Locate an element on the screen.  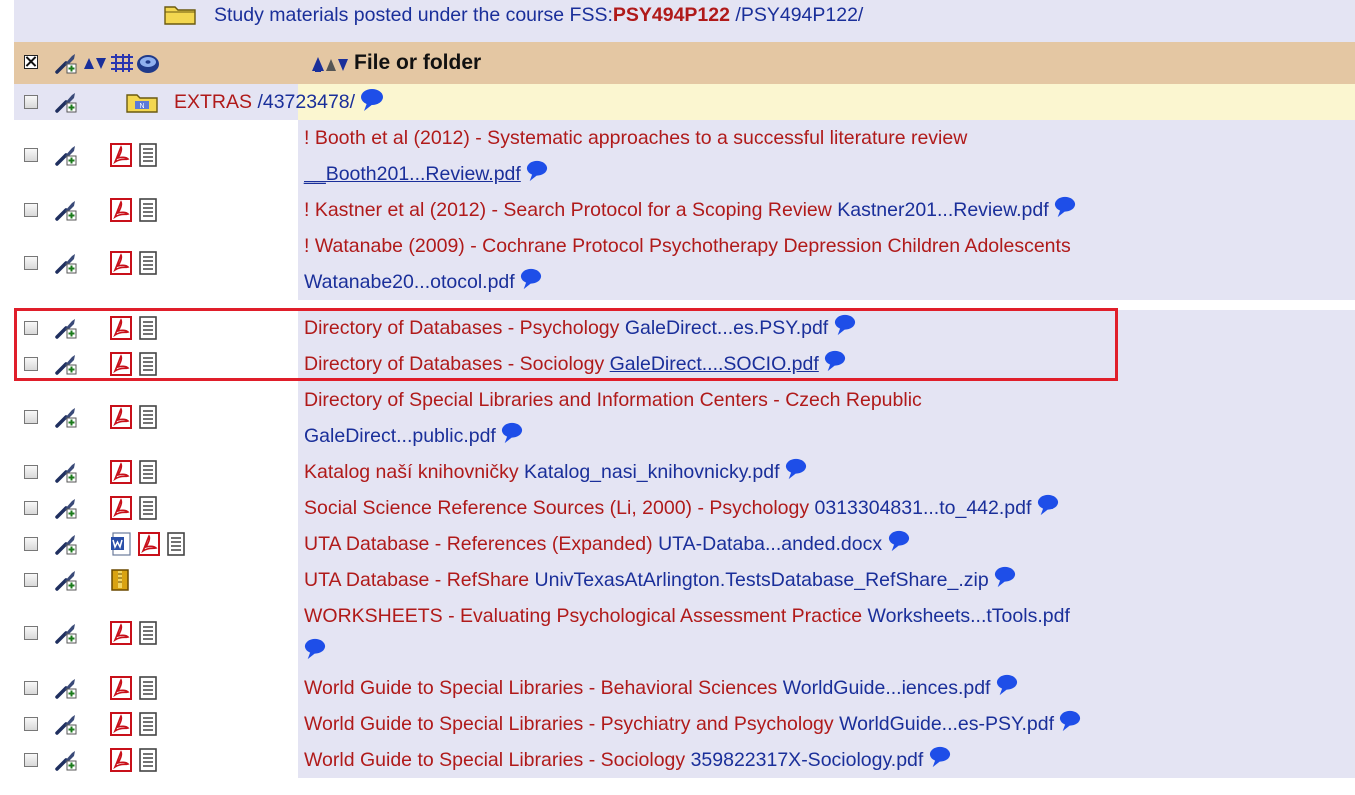
file-link: GaleDirect...public.pdf is located at coordinates (400, 436).